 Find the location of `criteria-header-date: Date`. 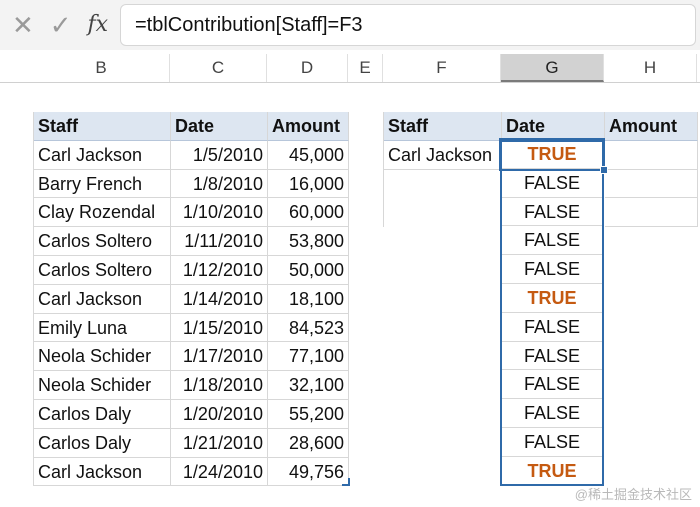

criteria-header-date: Date is located at coordinates (553, 126).